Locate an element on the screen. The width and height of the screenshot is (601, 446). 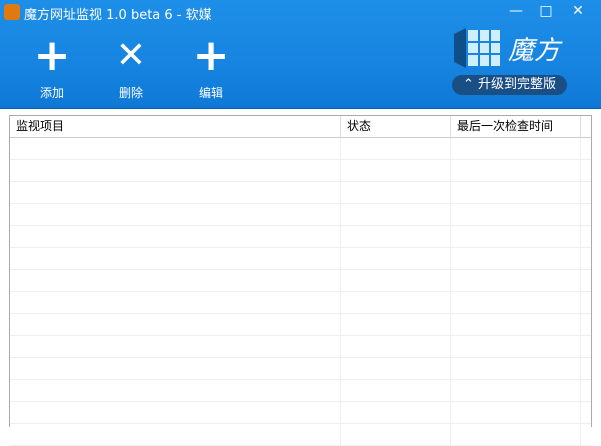
table-header: 监视项目 状态 最后一次检查时间 is located at coordinates (300, 127).